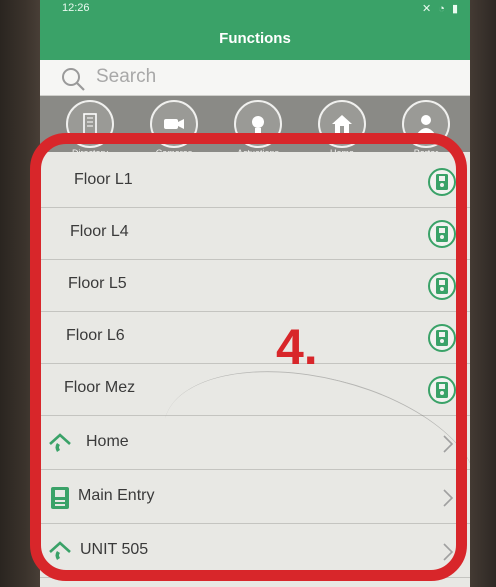 Image resolution: width=496 pixels, height=587 pixels. Describe the element at coordinates (255, 338) in the screenshot. I see `list-item-floor-l6: Floor L6` at that location.